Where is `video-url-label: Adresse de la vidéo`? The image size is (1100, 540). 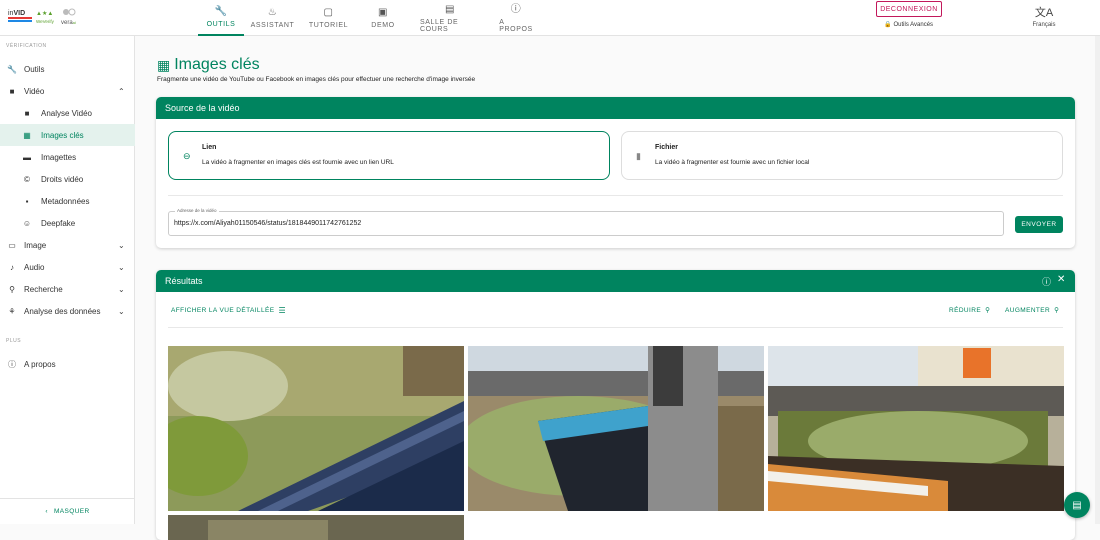
video-url-label: Adresse de la vidéo is located at coordinates (197, 210).